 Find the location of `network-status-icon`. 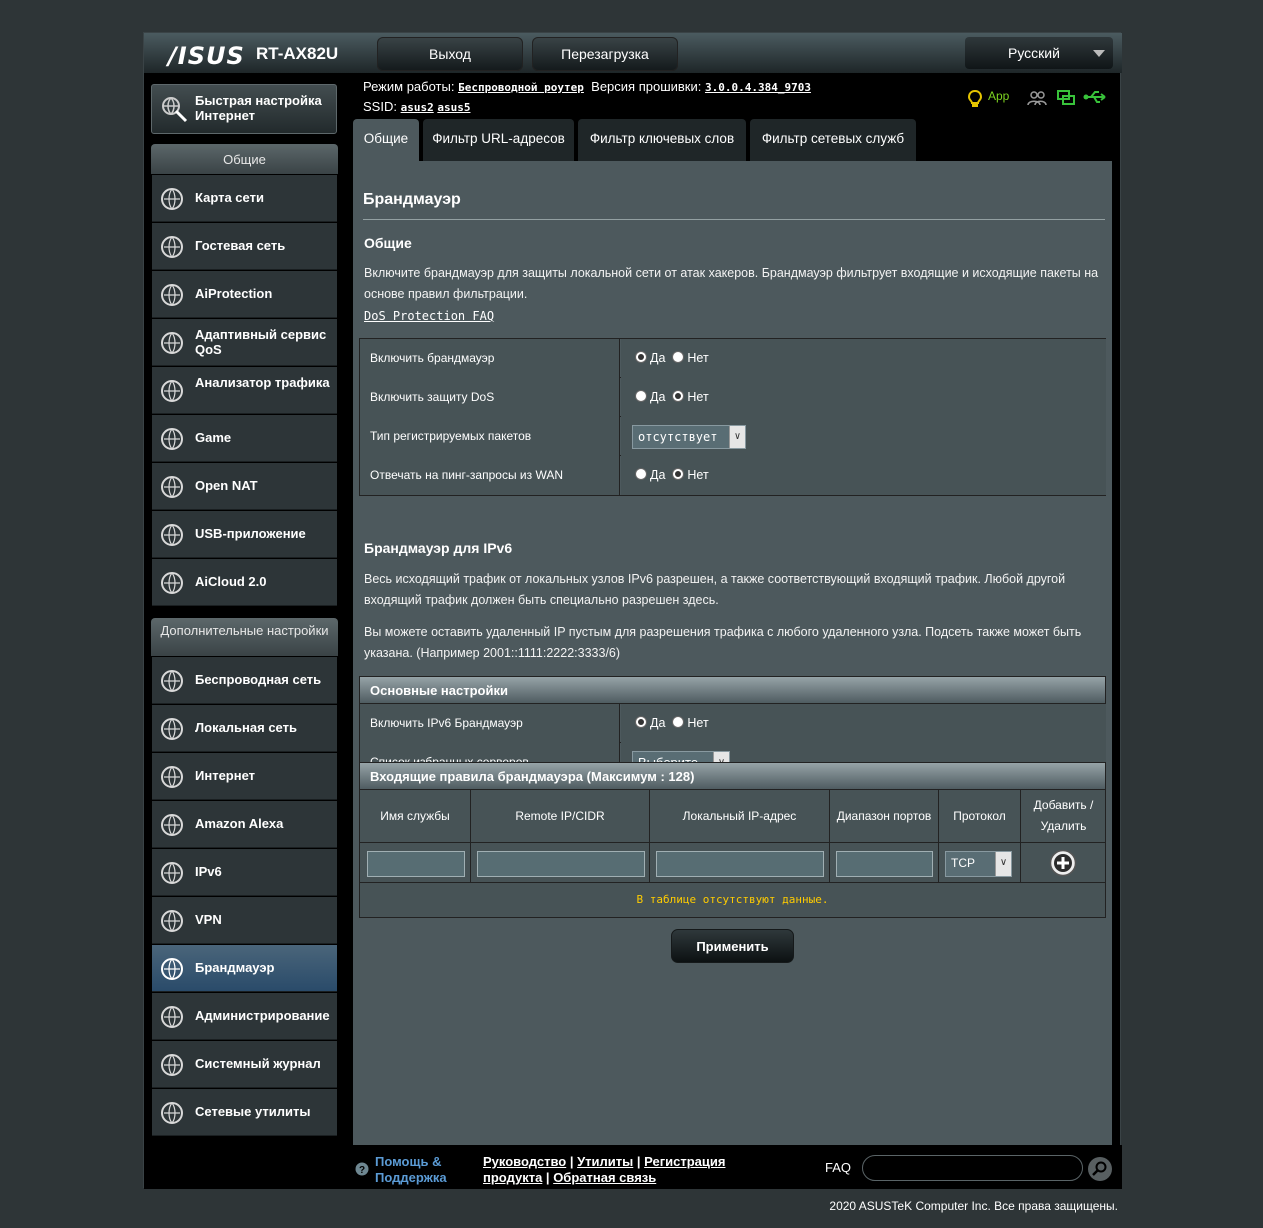

network-status-icon is located at coordinates (1066, 98).